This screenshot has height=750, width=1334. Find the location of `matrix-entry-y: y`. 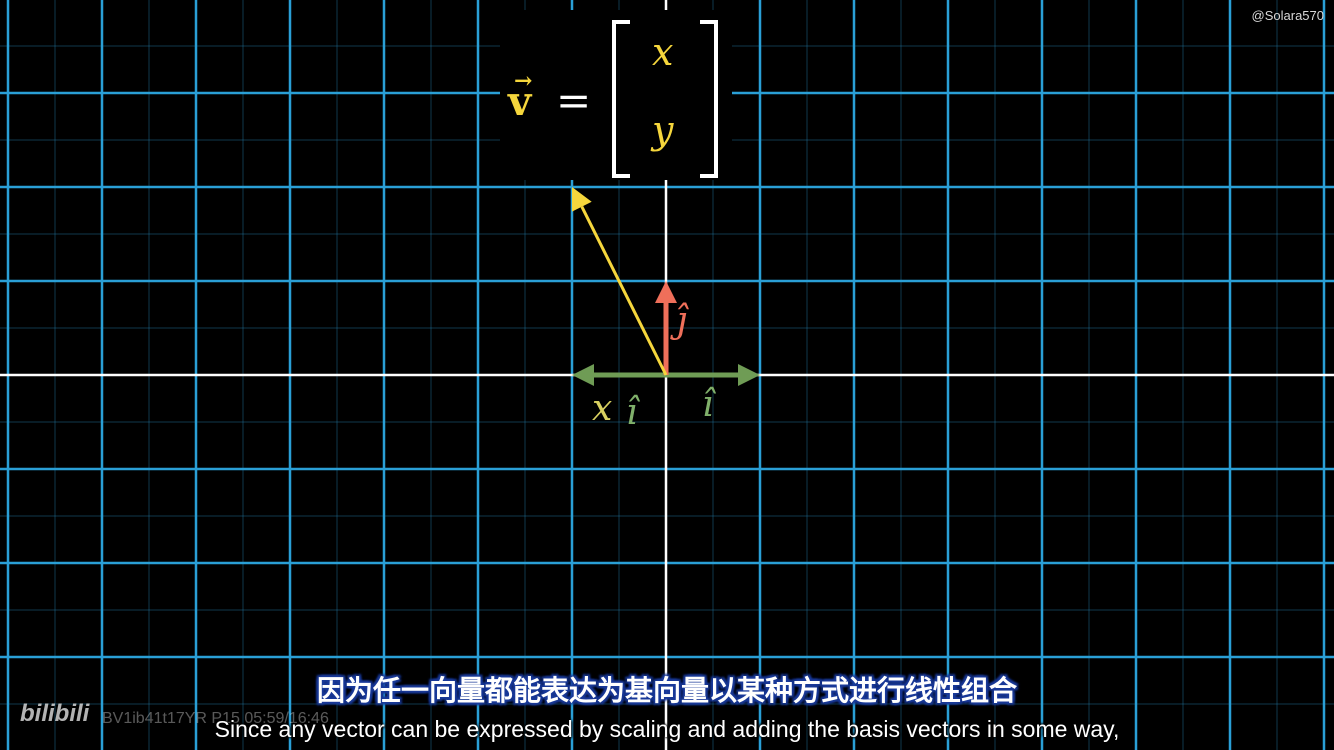

matrix-entry-y: y is located at coordinates (663, 130).